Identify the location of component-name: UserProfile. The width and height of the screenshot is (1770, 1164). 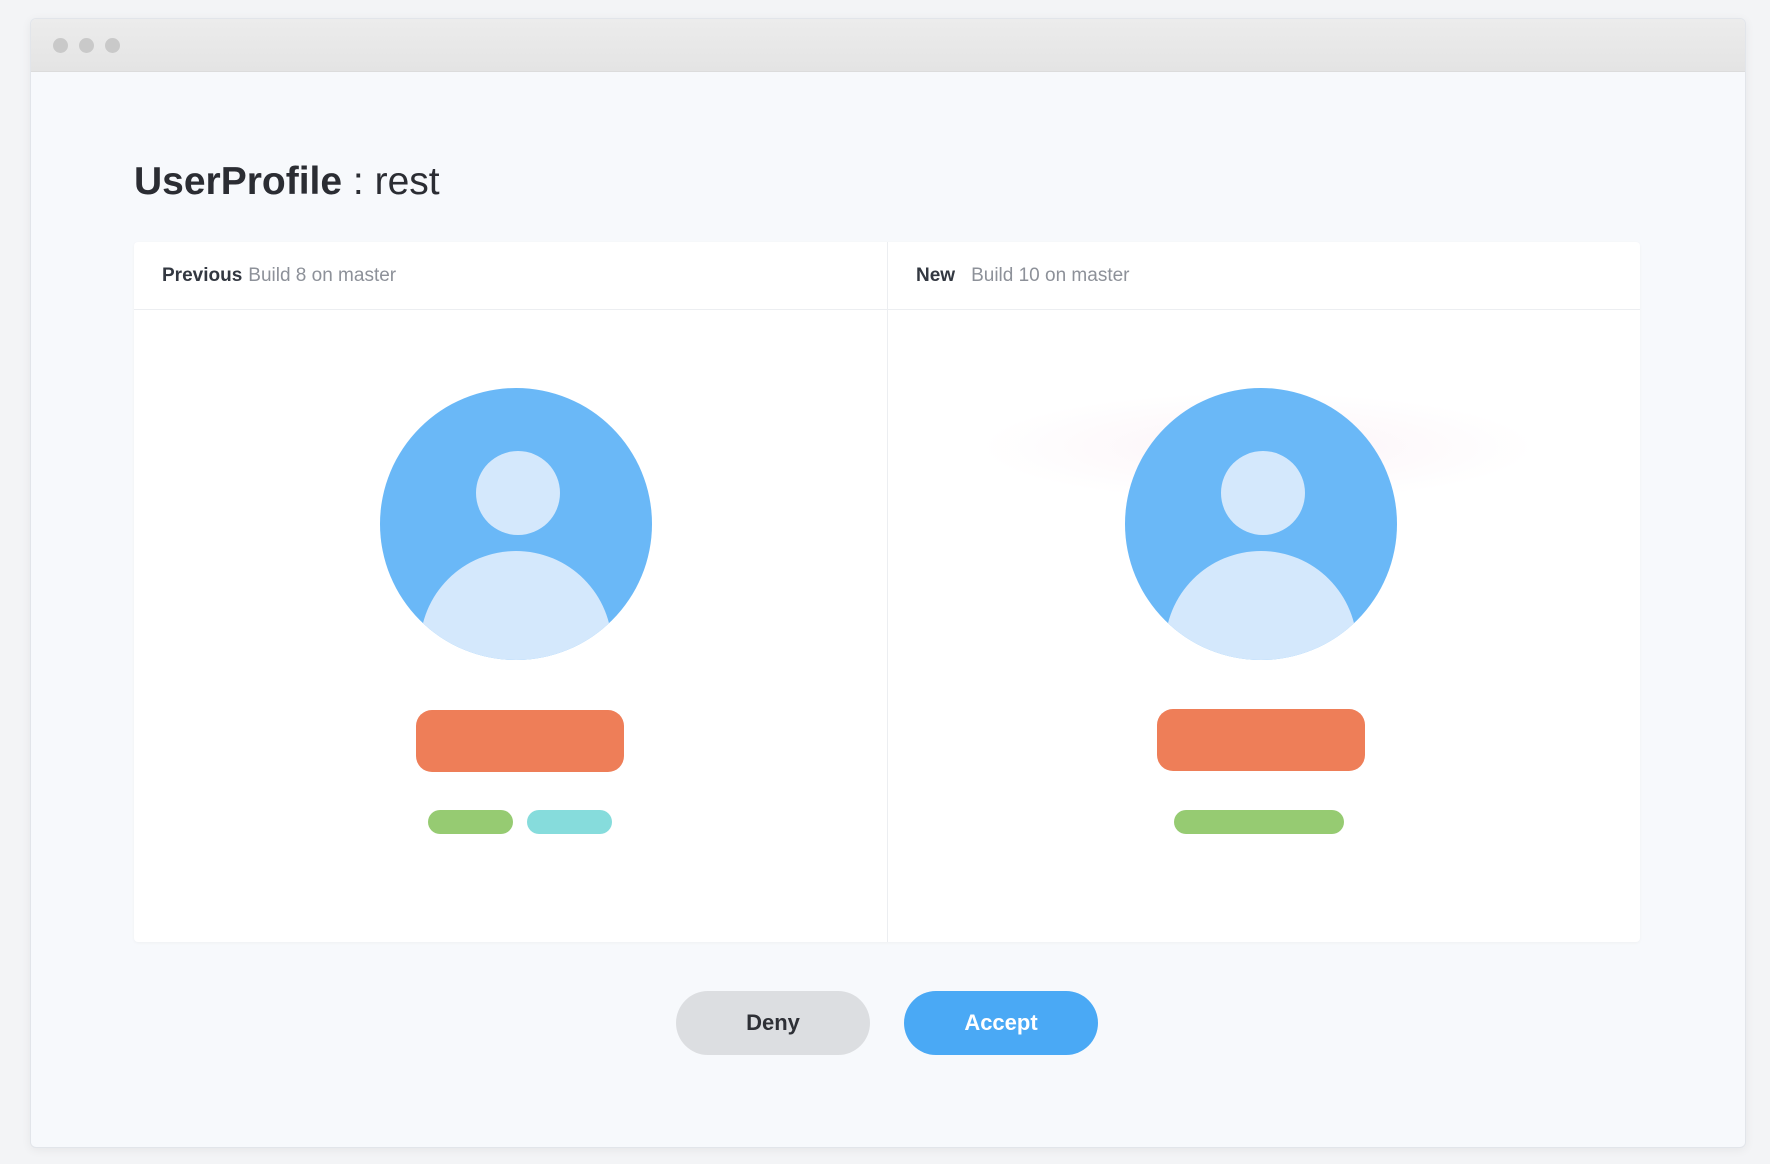
(238, 181).